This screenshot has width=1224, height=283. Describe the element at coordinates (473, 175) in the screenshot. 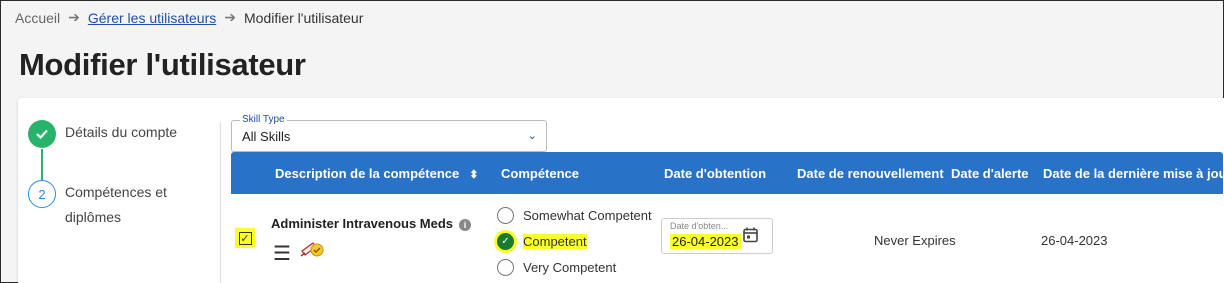

I see `sort-icon: ⬍` at that location.